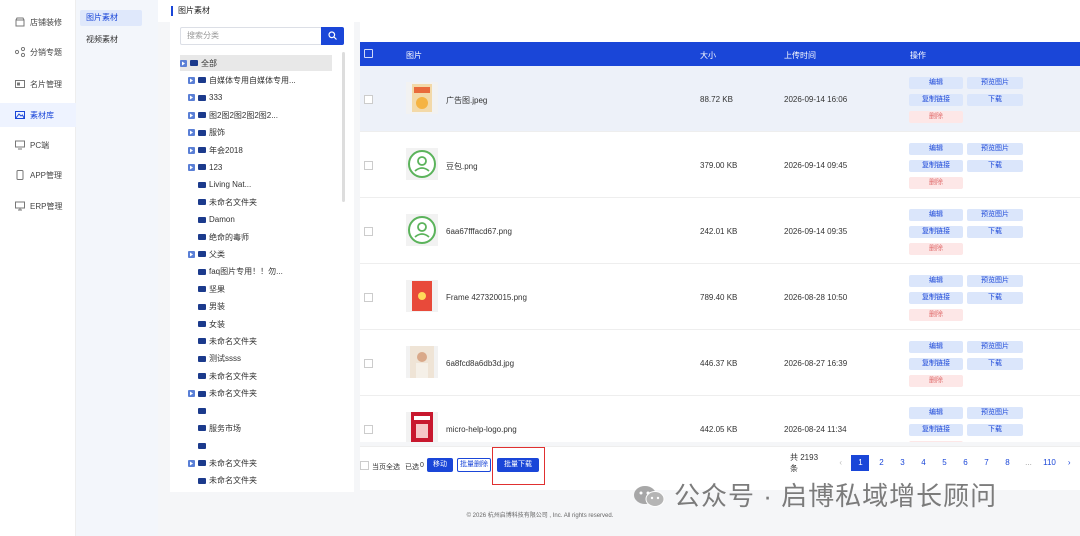 This screenshot has width=1080, height=536. Describe the element at coordinates (216, 220) in the screenshot. I see `tree-node: Damon` at that location.